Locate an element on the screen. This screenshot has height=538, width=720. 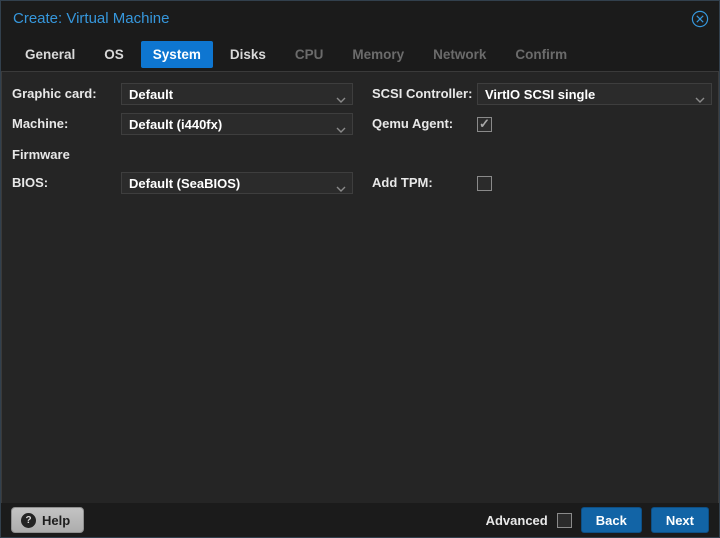
graphic-card-value: Default is located at coordinates (151, 94).